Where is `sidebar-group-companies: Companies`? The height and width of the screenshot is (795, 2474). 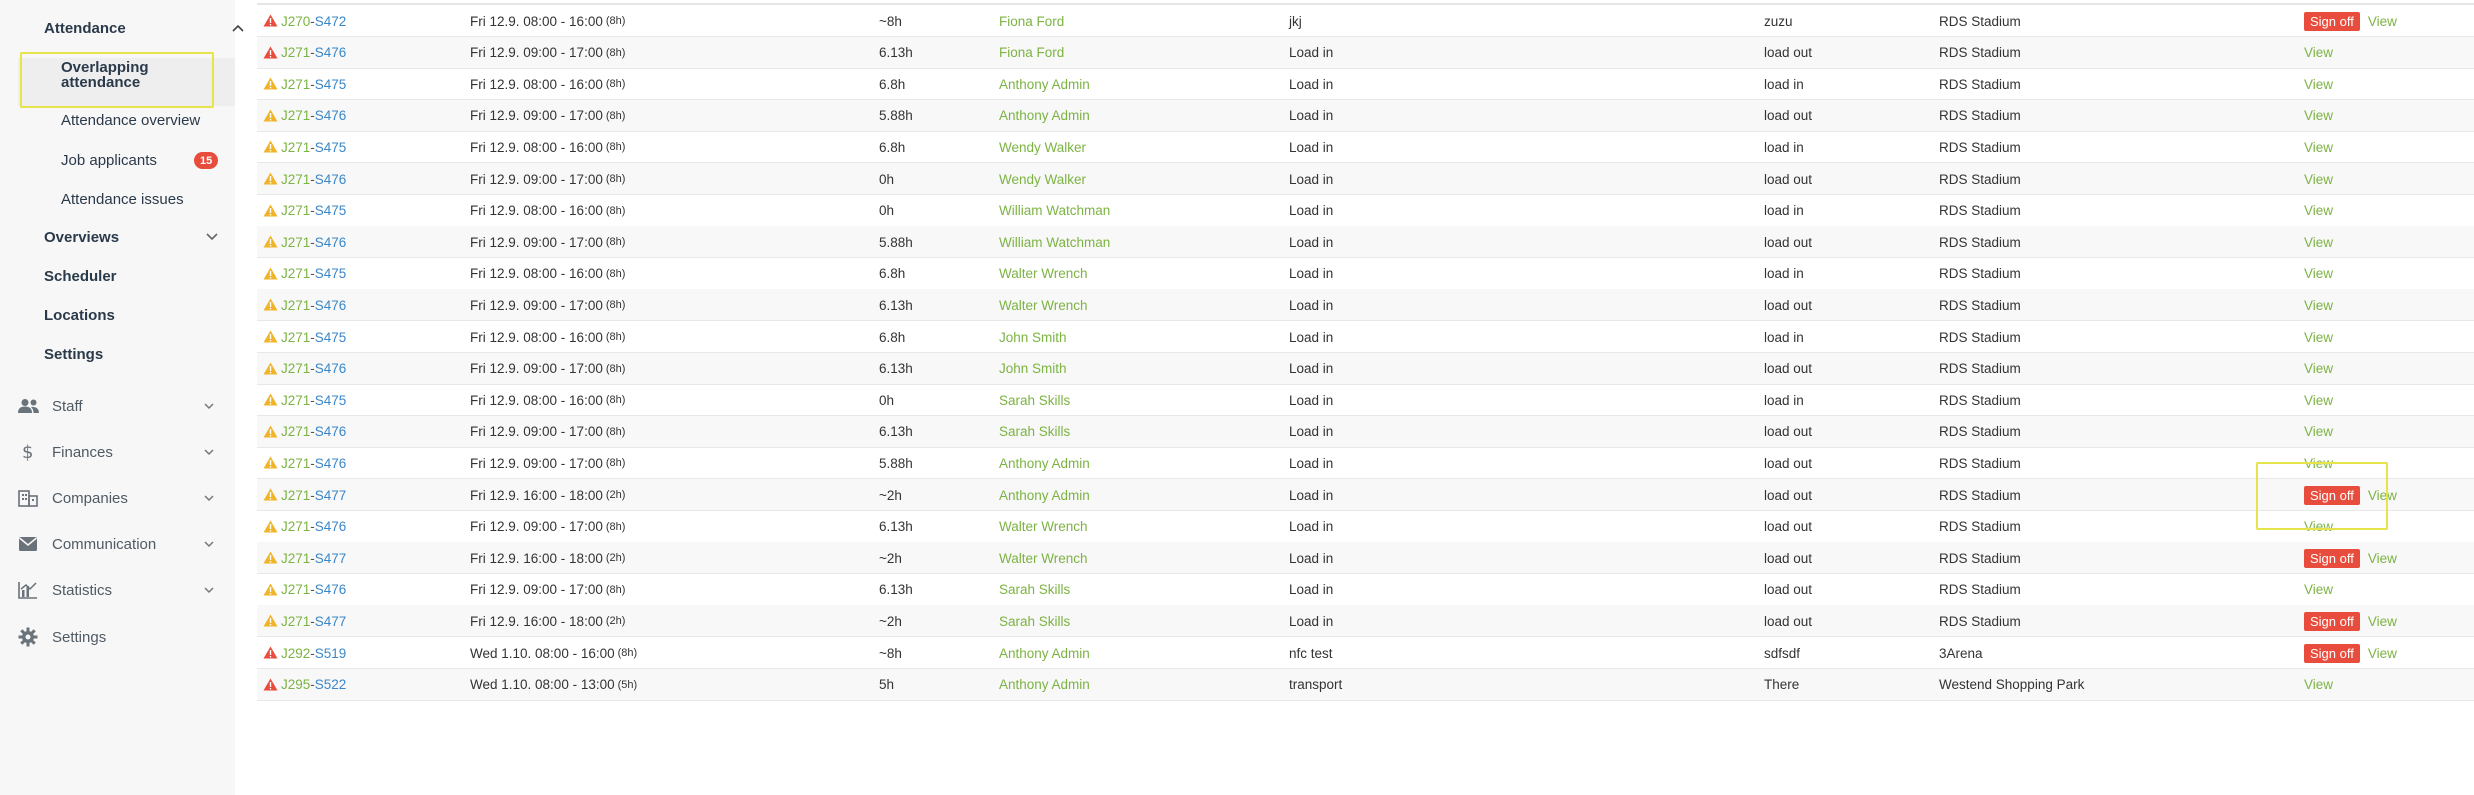 sidebar-group-companies: Companies is located at coordinates (118, 498).